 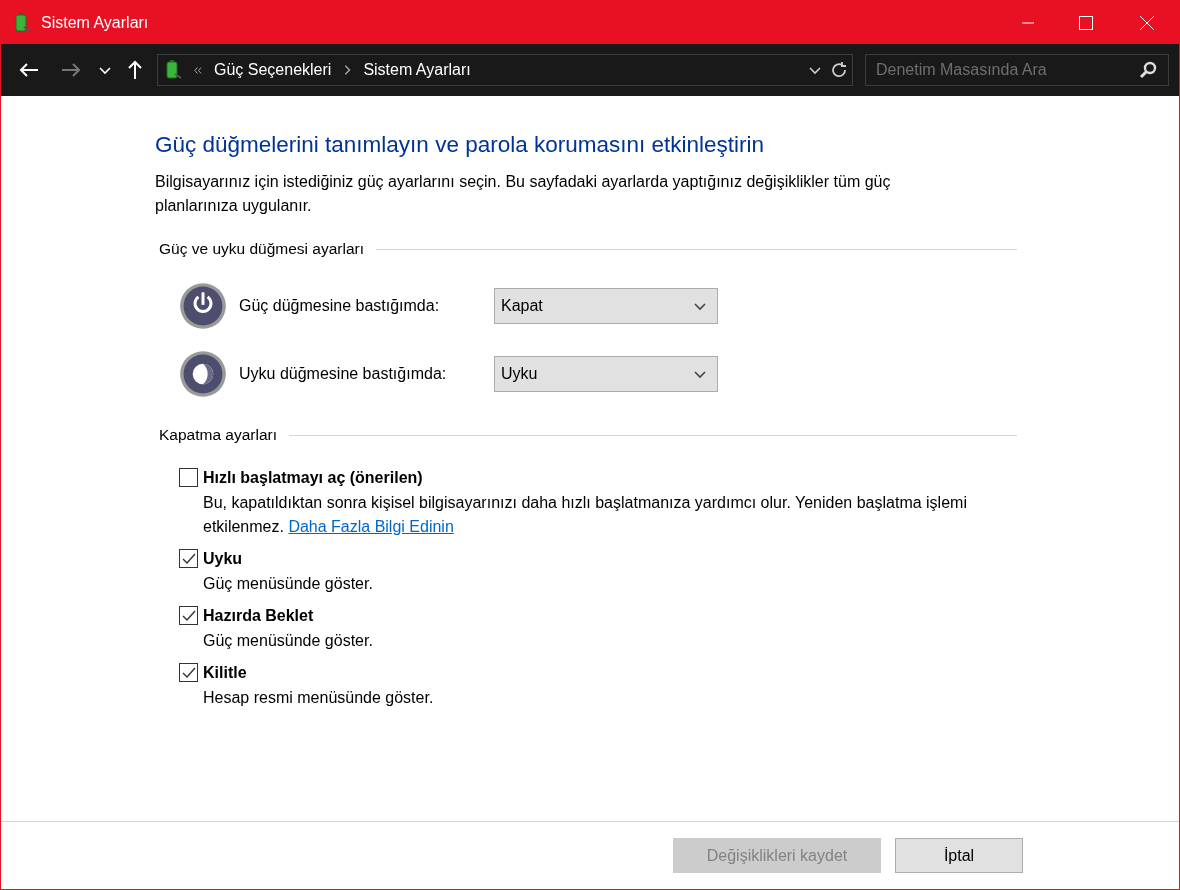 What do you see at coordinates (203, 306) in the screenshot?
I see `power-icon` at bounding box center [203, 306].